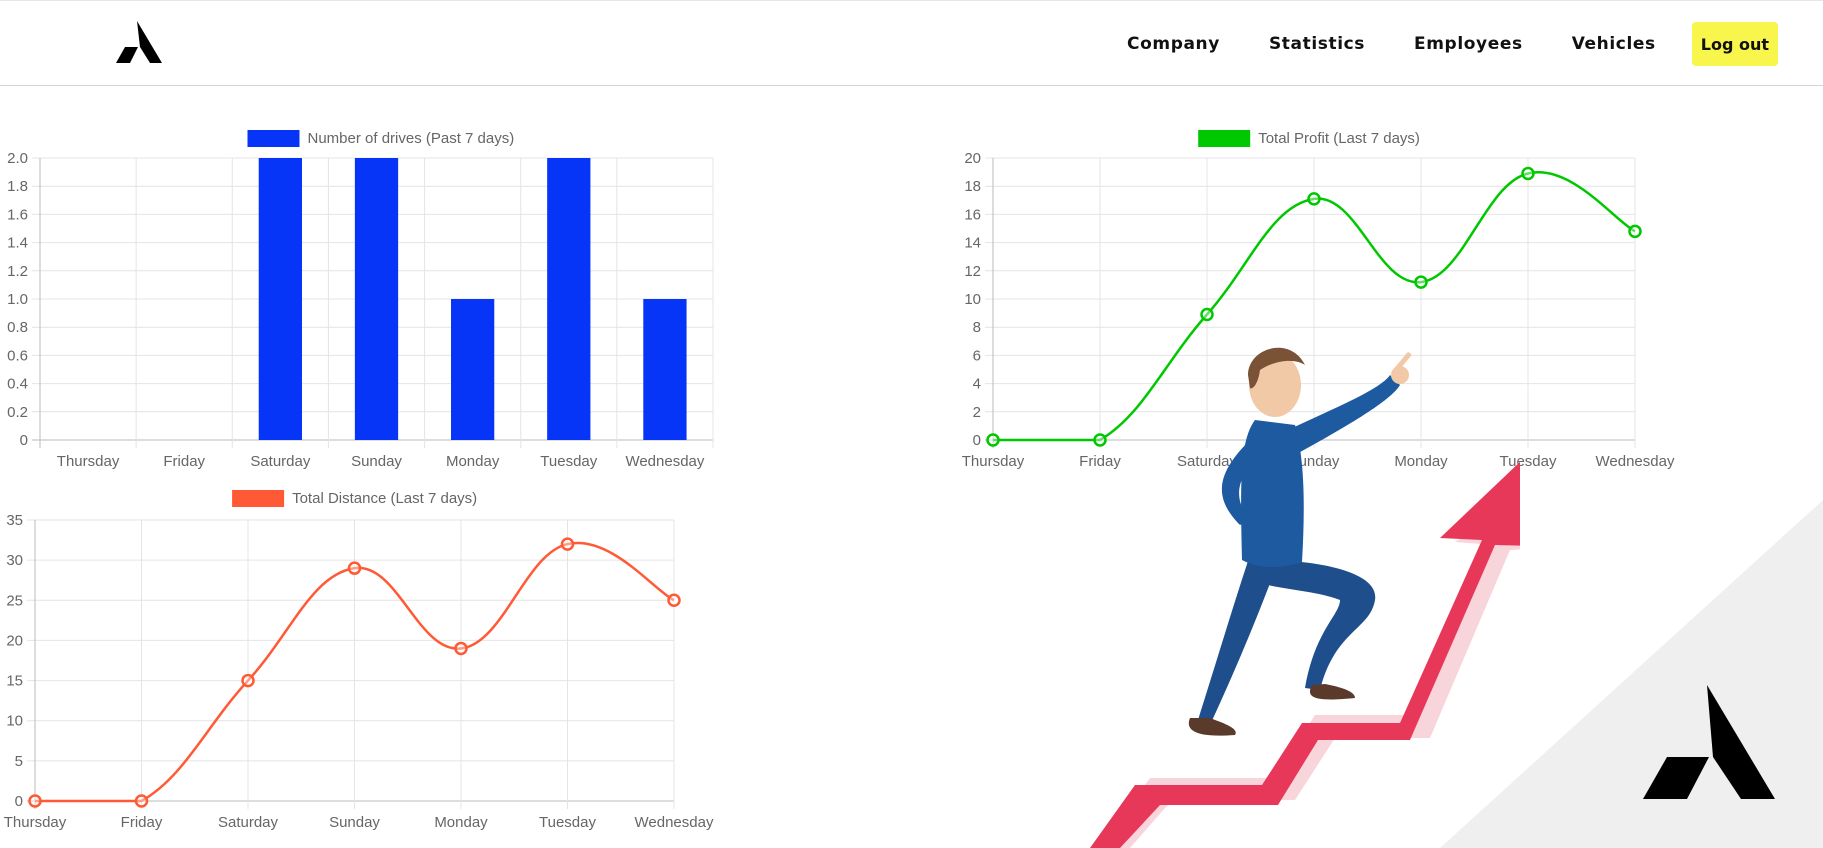 The image size is (1823, 848). I want to click on y-tick-label: 8, so click(977, 327).